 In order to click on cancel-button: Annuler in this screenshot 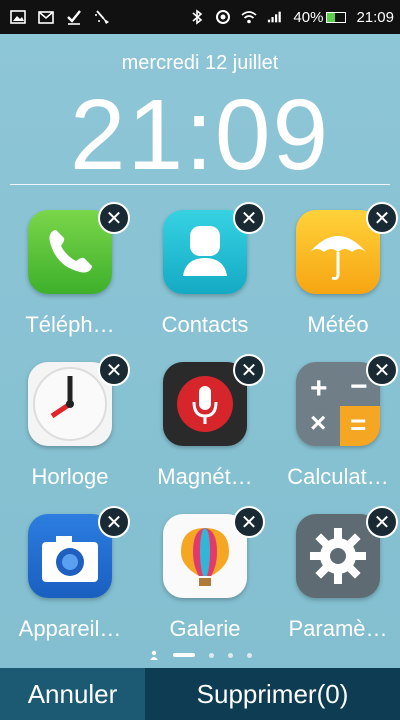, I will do `click(72, 694)`.